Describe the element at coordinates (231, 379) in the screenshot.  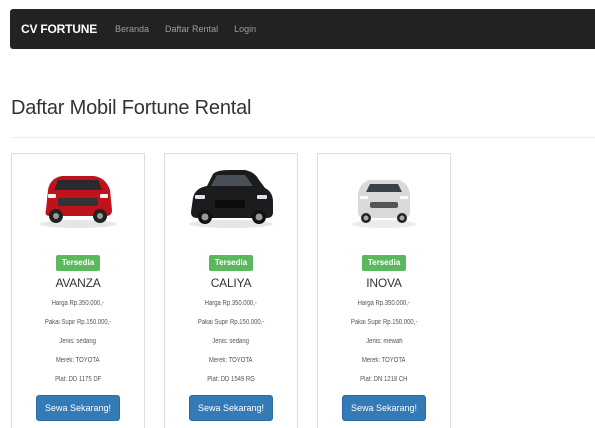
I see `car-plate: Plat: DD 1549 RG` at that location.